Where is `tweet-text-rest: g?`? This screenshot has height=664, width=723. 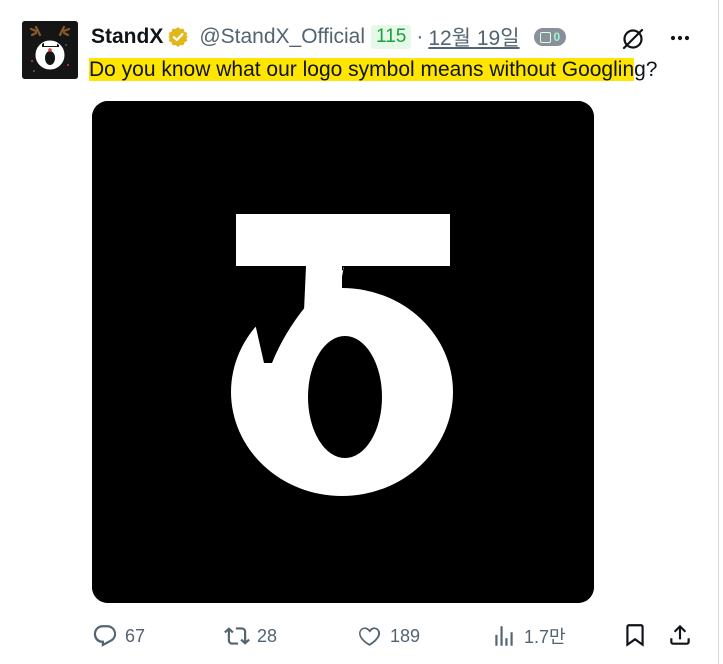 tweet-text-rest: g? is located at coordinates (646, 69).